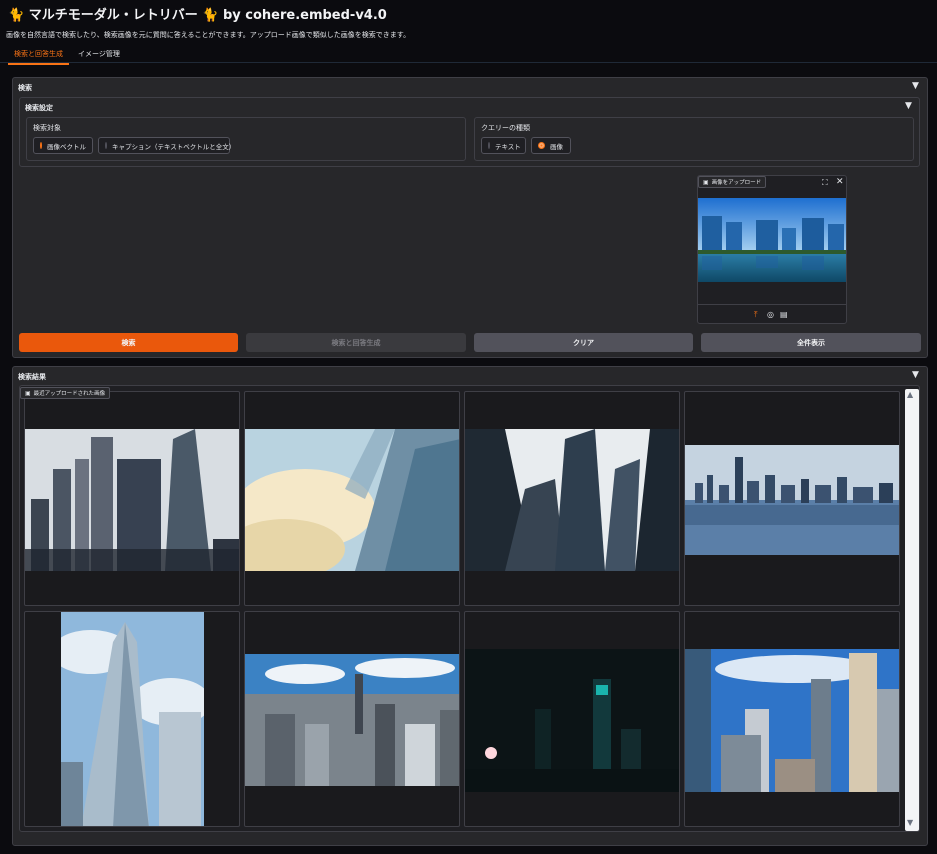 Image resolution: width=937 pixels, height=854 pixels. I want to click on show-all-button: 全件表示, so click(811, 342).